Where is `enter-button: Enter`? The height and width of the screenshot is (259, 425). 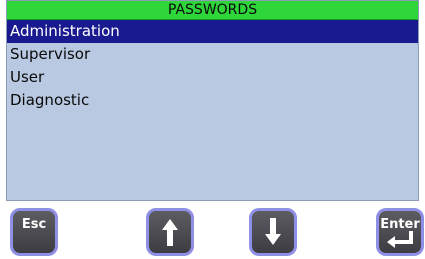
enter-button: Enter is located at coordinates (400, 232).